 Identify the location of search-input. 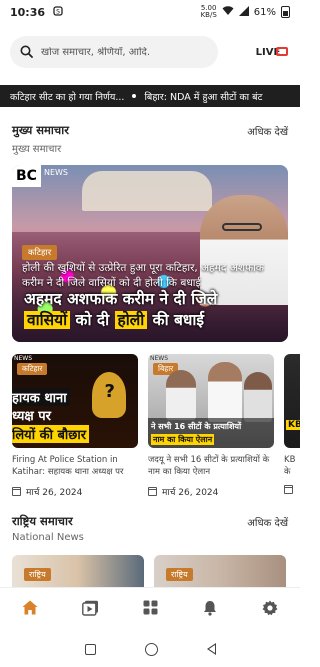
(121, 52).